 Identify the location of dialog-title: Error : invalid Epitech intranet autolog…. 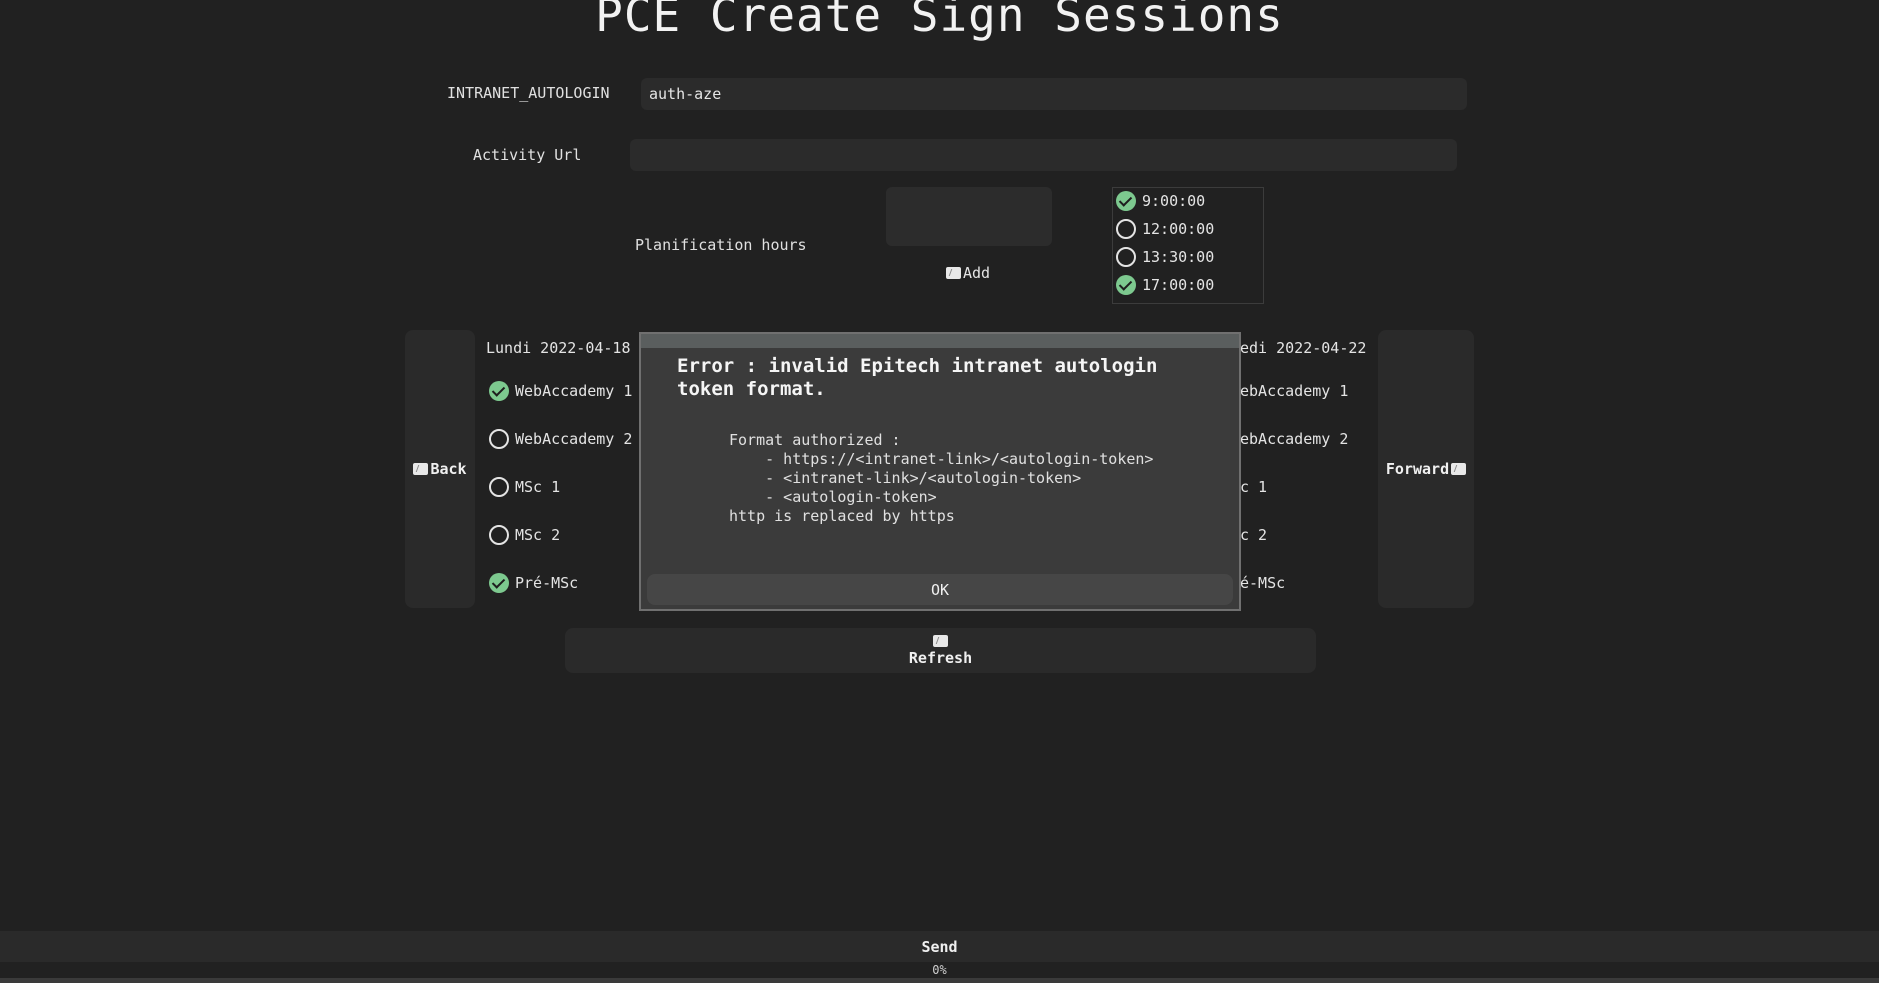
(917, 377).